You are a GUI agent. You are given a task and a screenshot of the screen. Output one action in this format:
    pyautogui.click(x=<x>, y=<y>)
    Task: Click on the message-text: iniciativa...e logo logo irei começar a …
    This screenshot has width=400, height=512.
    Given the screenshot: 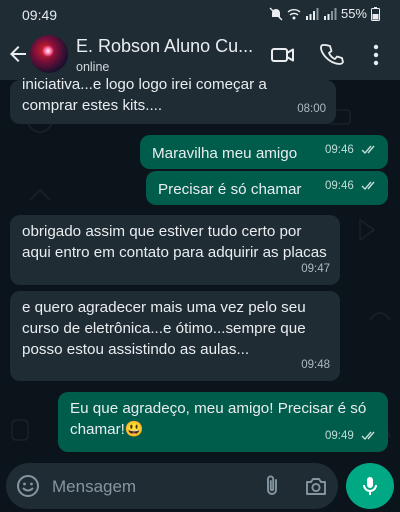 What is the action you would take?
    pyautogui.click(x=144, y=95)
    